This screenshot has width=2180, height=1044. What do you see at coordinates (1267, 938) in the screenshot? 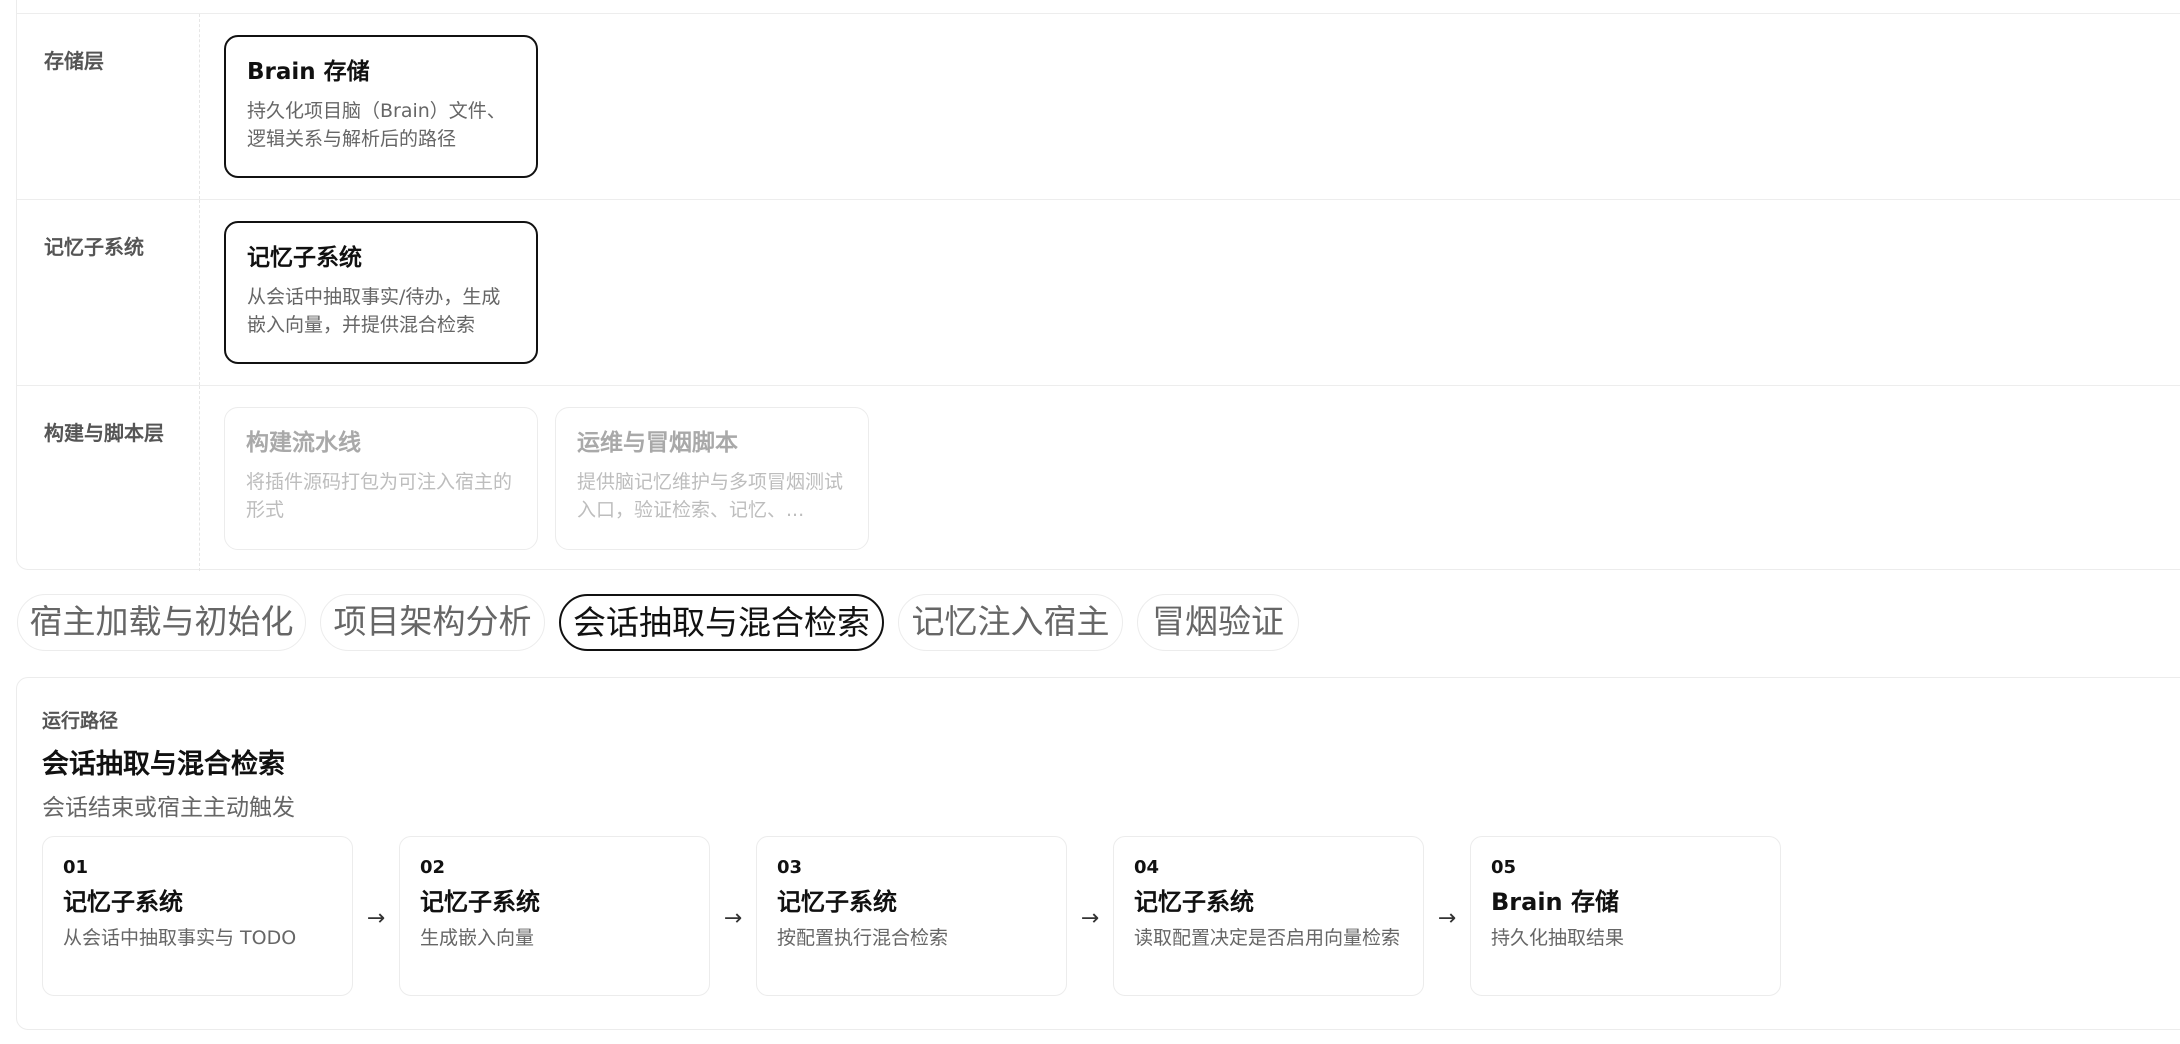
I see `step-description: 读取配置决定是否启用向量检索` at bounding box center [1267, 938].